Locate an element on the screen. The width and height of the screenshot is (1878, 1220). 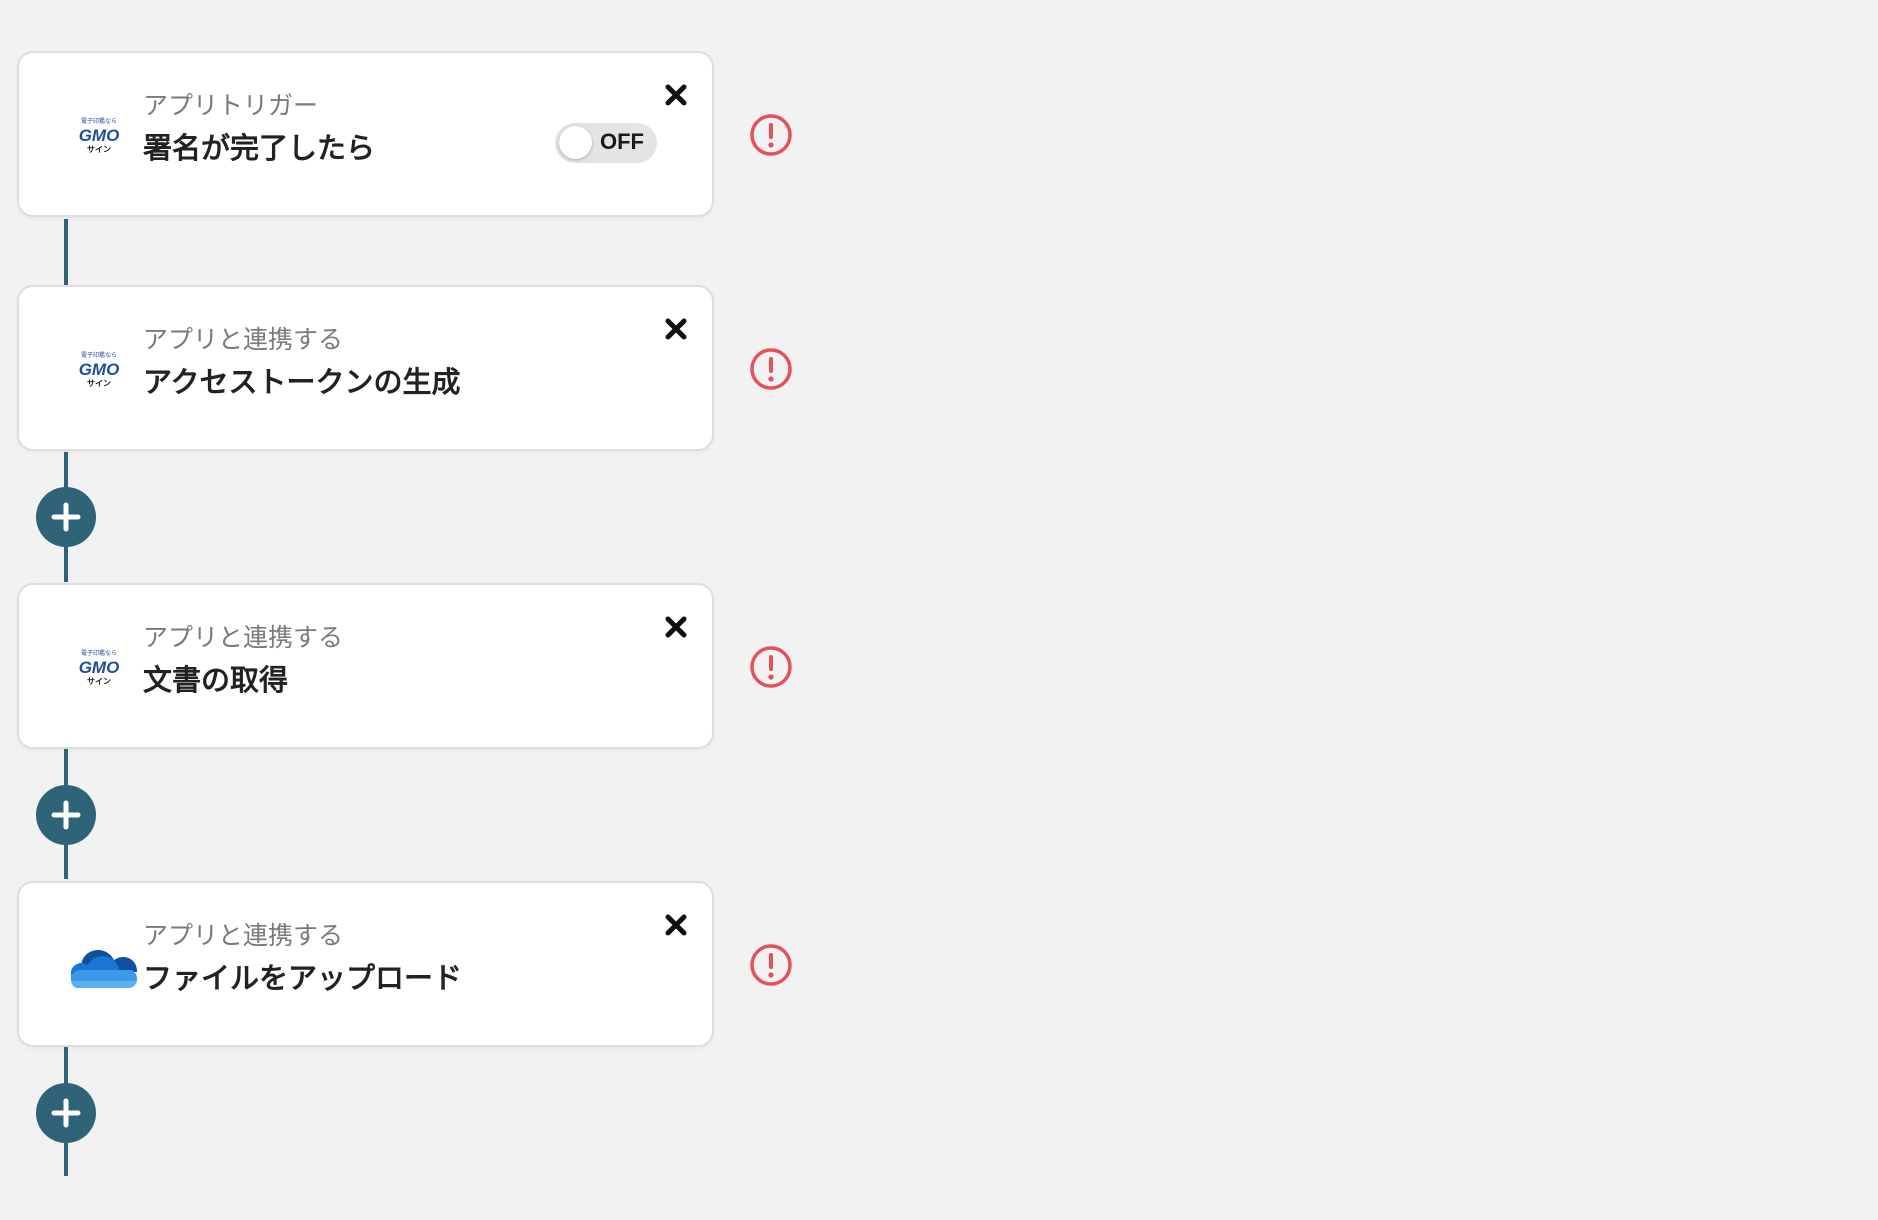
step-card-action: 電子印鑑なら GMO サイン アプリと連携する アクセストークンの生成 is located at coordinates (365, 368).